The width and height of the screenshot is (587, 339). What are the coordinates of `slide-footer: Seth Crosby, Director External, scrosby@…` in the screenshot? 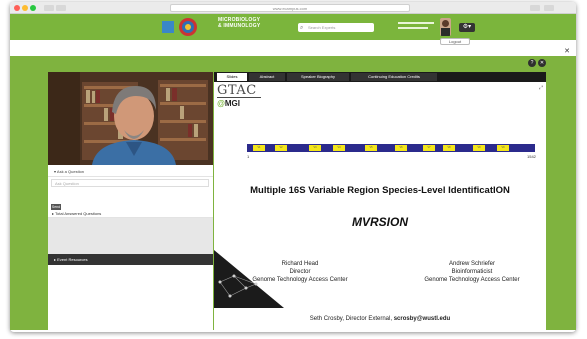 It's located at (380, 319).